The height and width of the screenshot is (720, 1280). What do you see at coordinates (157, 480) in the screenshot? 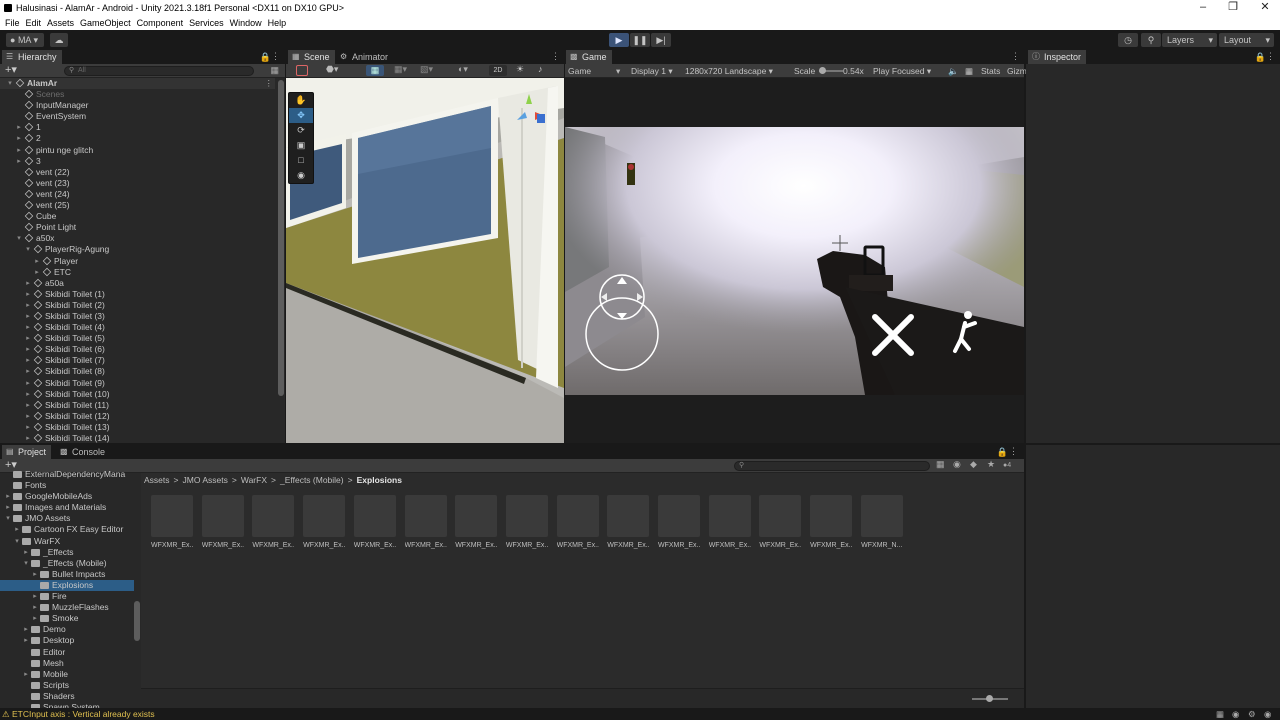
I see `breadcrumb-item: Assets` at bounding box center [157, 480].